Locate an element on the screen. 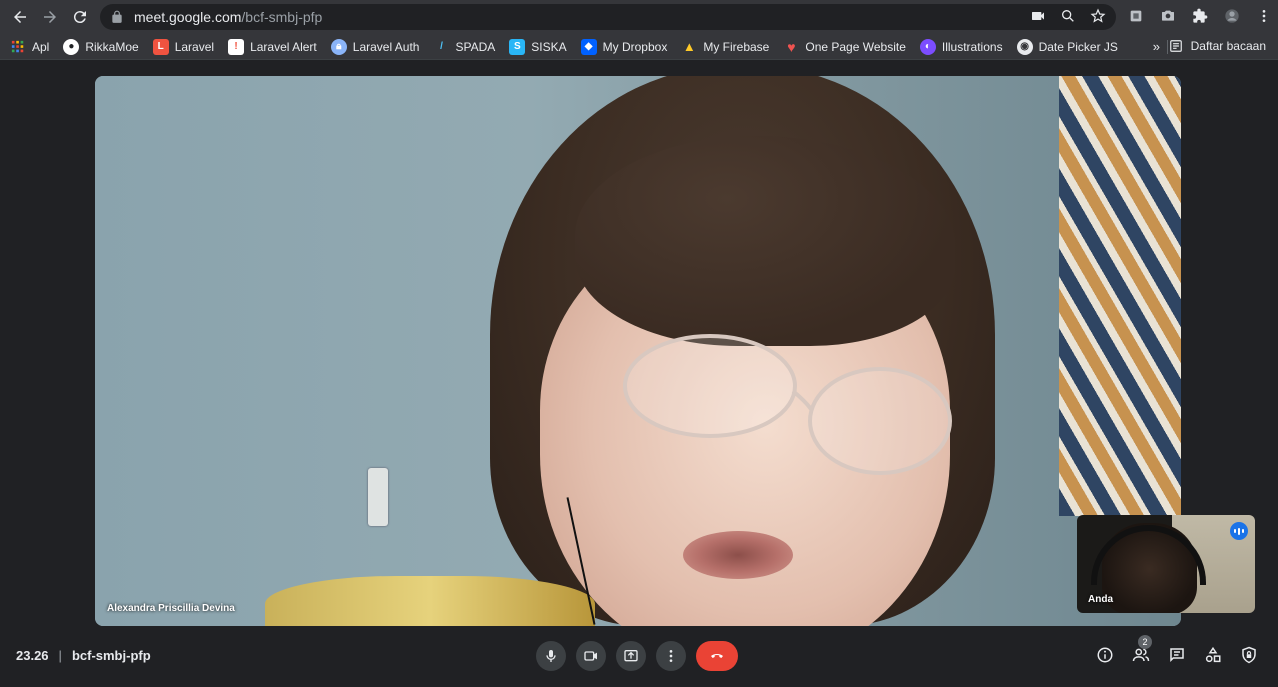 The image size is (1278, 687). bookmark-my-firebase: ▲ My Firebase is located at coordinates (725, 47).